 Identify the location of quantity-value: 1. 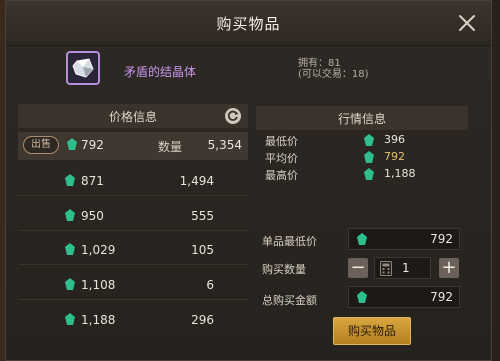
(406, 268).